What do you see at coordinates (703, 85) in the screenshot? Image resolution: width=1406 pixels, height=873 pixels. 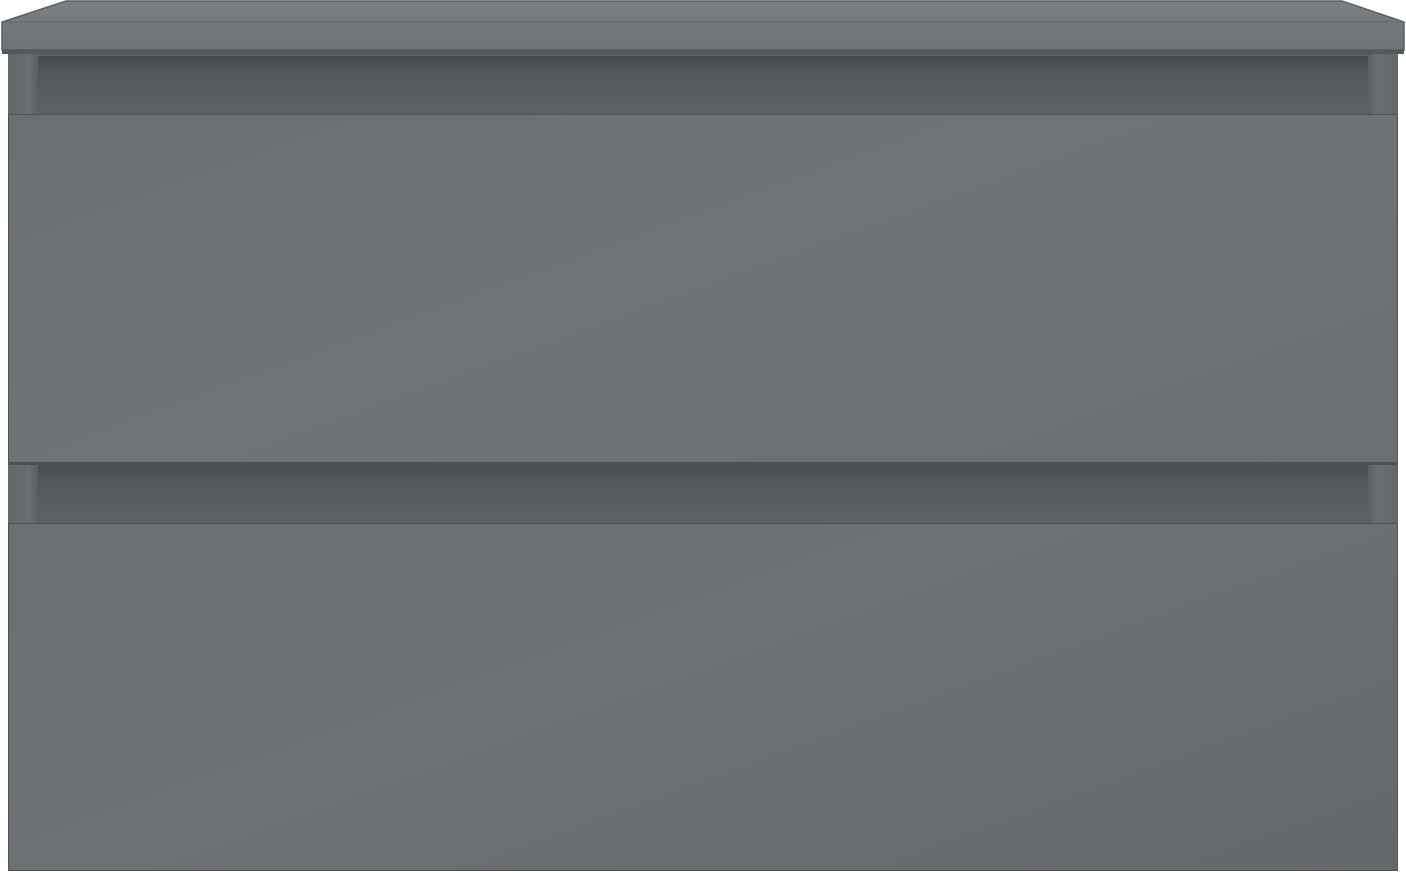 I see `handle-recess-top` at bounding box center [703, 85].